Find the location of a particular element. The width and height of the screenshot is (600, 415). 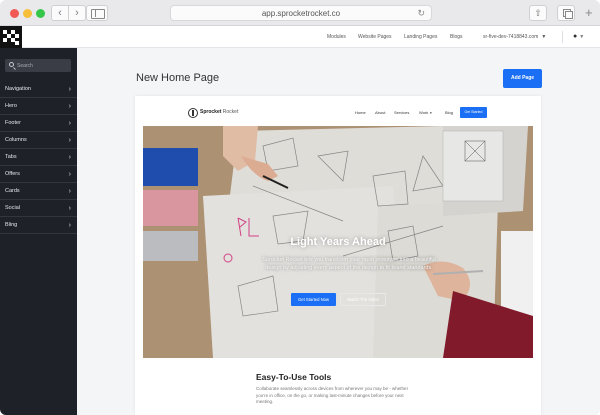

page-title: New Home Page is located at coordinates (178, 78).